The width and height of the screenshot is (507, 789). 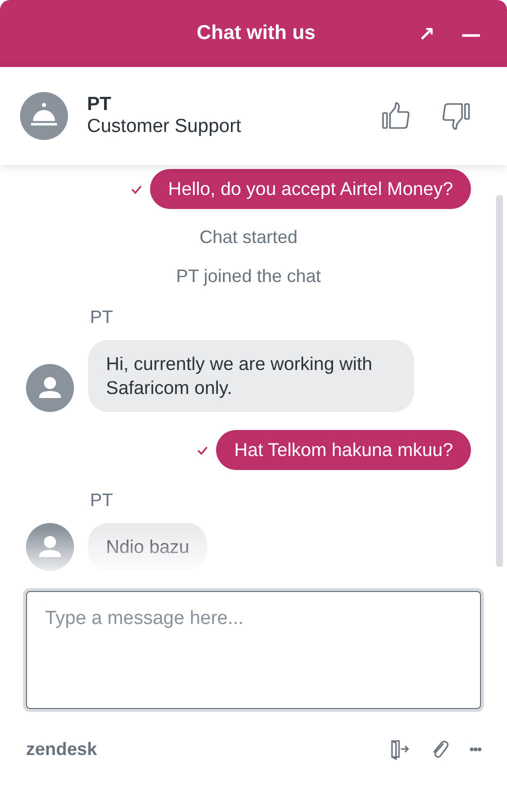 I want to click on thumbs-down-icon, so click(x=456, y=116).